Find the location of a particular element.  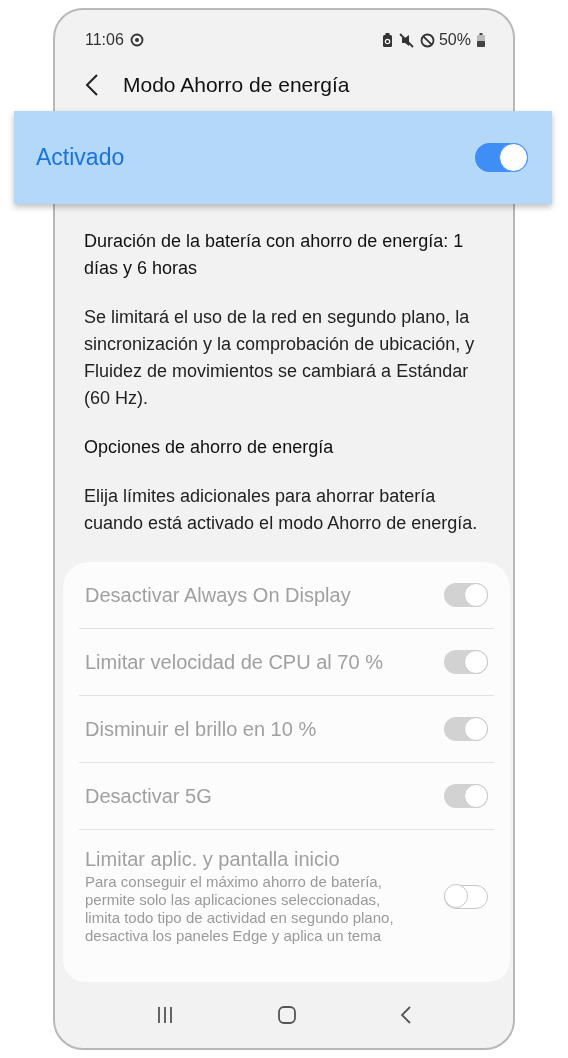

battery-saver-icon is located at coordinates (387, 40).